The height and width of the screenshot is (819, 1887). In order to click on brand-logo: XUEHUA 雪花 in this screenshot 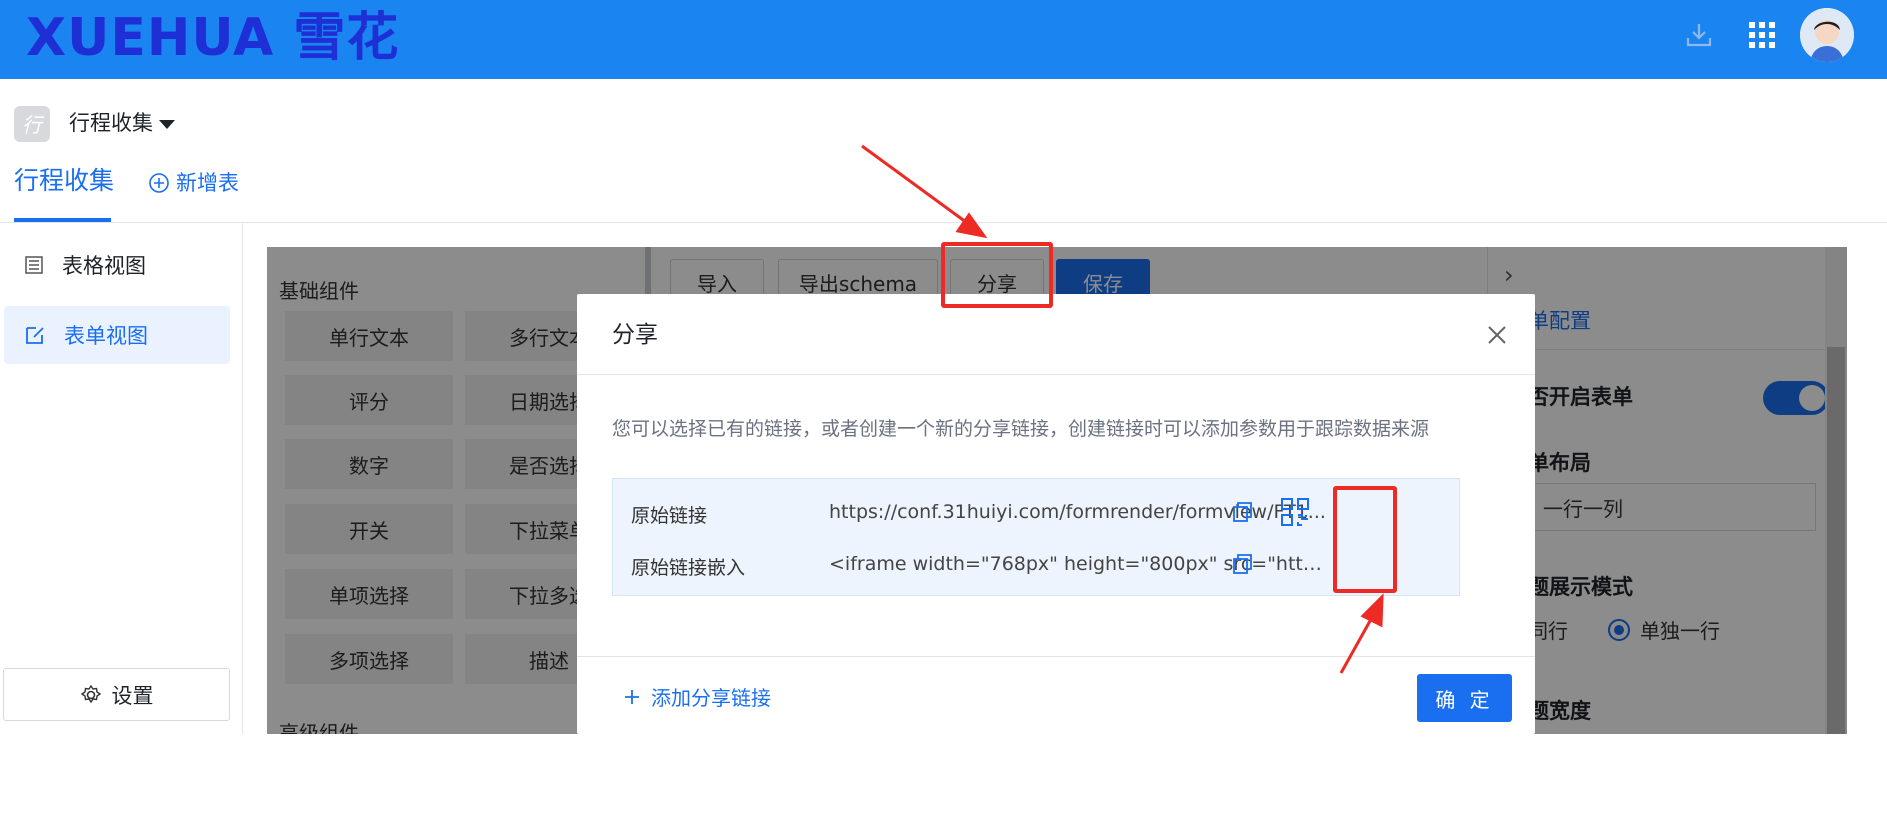, I will do `click(212, 38)`.